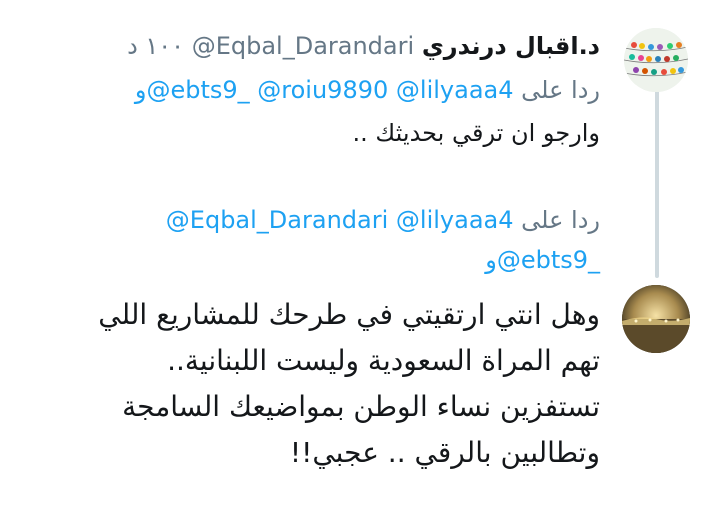  I want to click on tweet-timestamp: ١٠٠ د, so click(155, 46).